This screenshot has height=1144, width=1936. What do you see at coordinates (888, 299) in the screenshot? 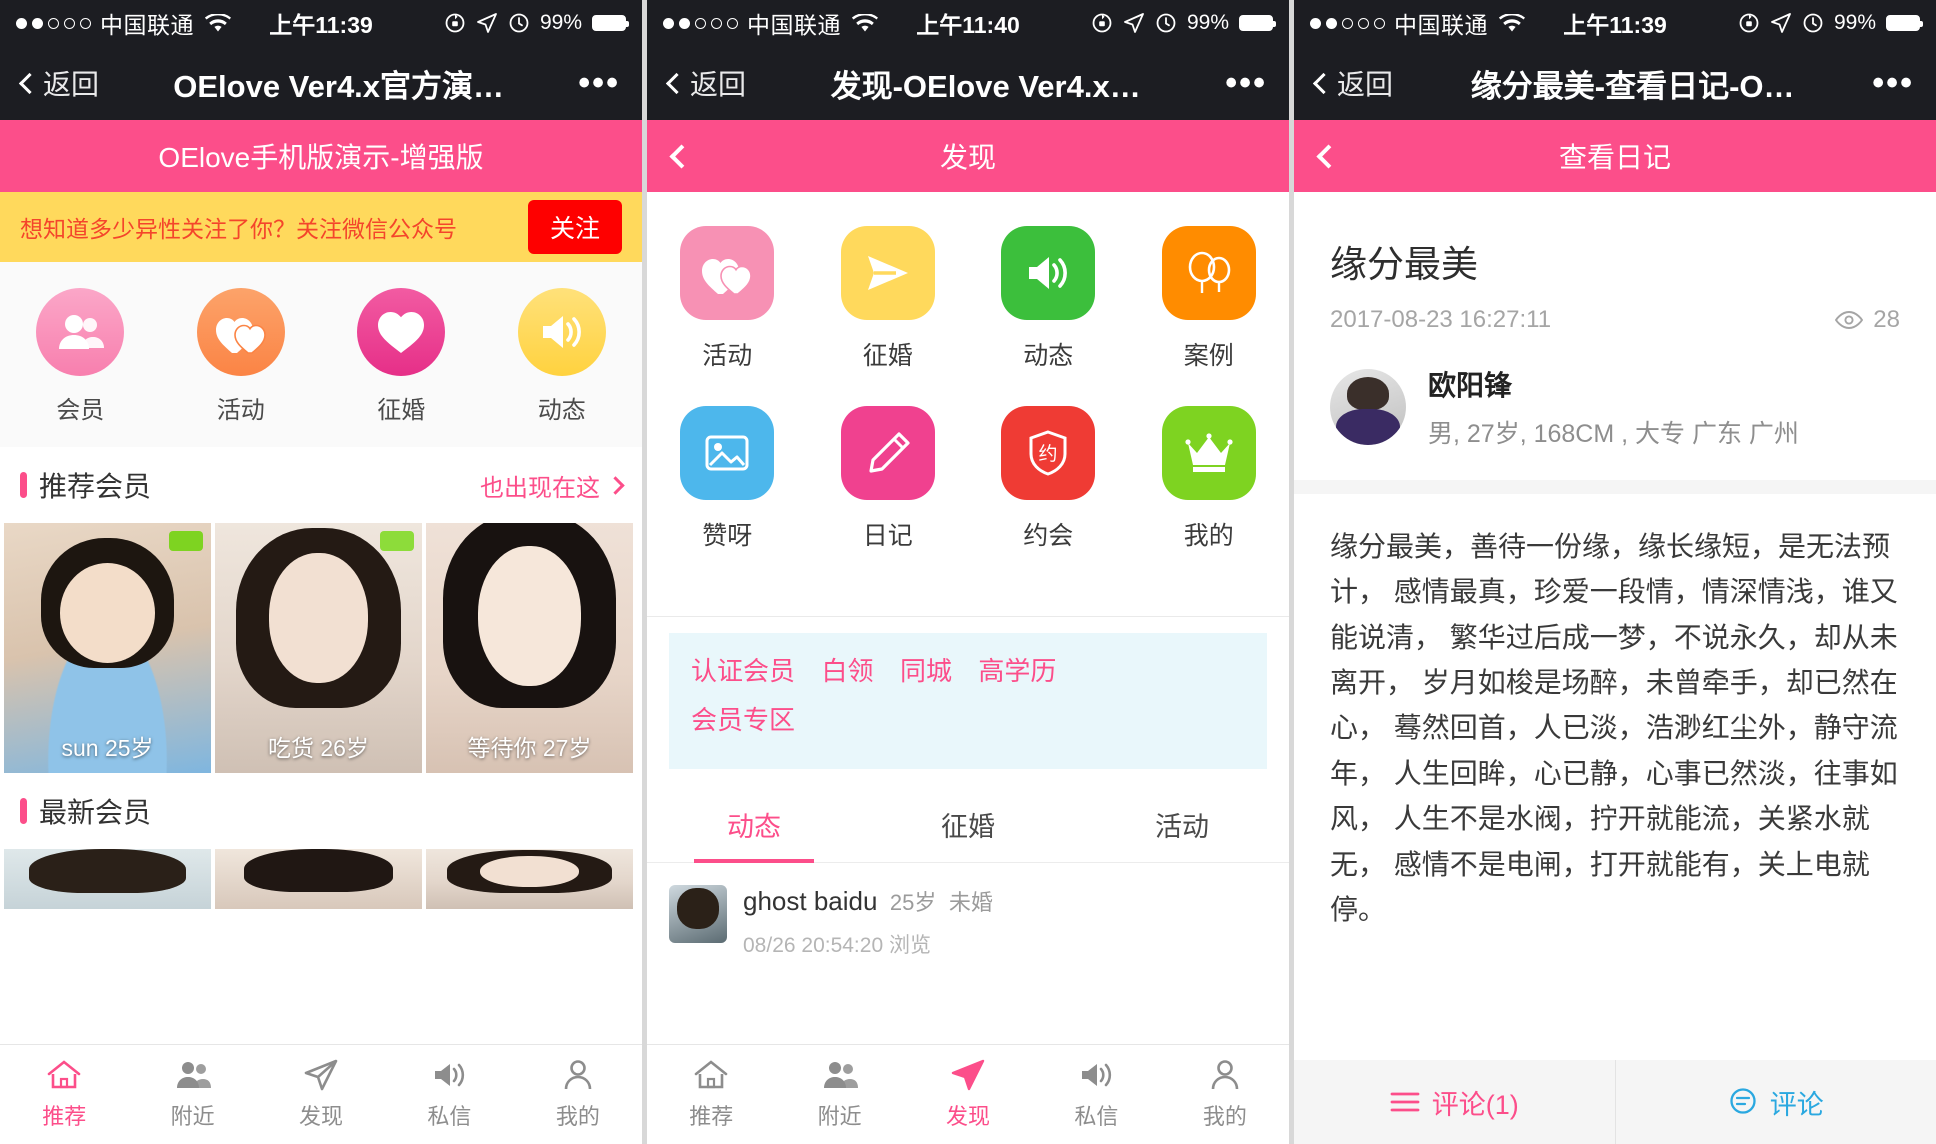
I see `discover-item-marriage: 征婚` at bounding box center [888, 299].